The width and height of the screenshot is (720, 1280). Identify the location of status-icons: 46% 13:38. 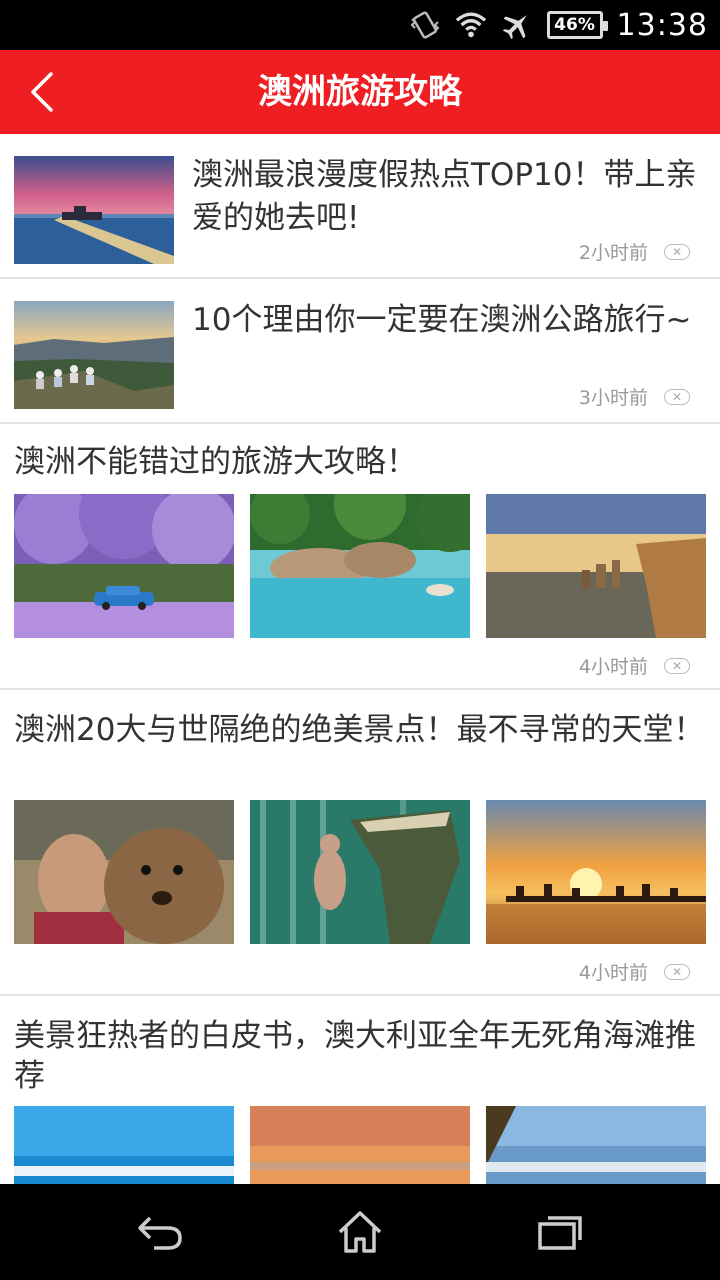
(558, 25).